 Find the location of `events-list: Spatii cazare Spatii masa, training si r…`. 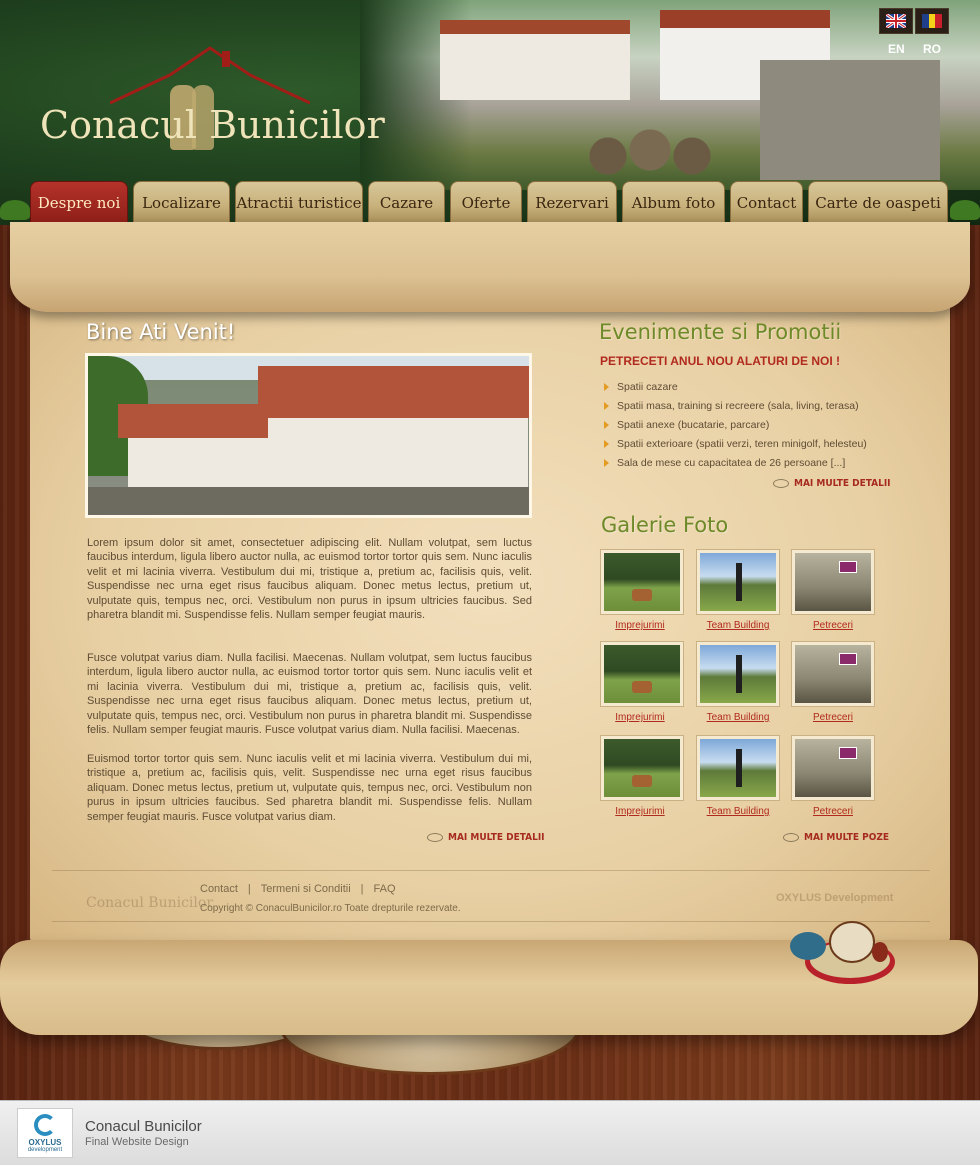

events-list: Spatii cazare Spatii masa, training si r… is located at coordinates (735, 424).